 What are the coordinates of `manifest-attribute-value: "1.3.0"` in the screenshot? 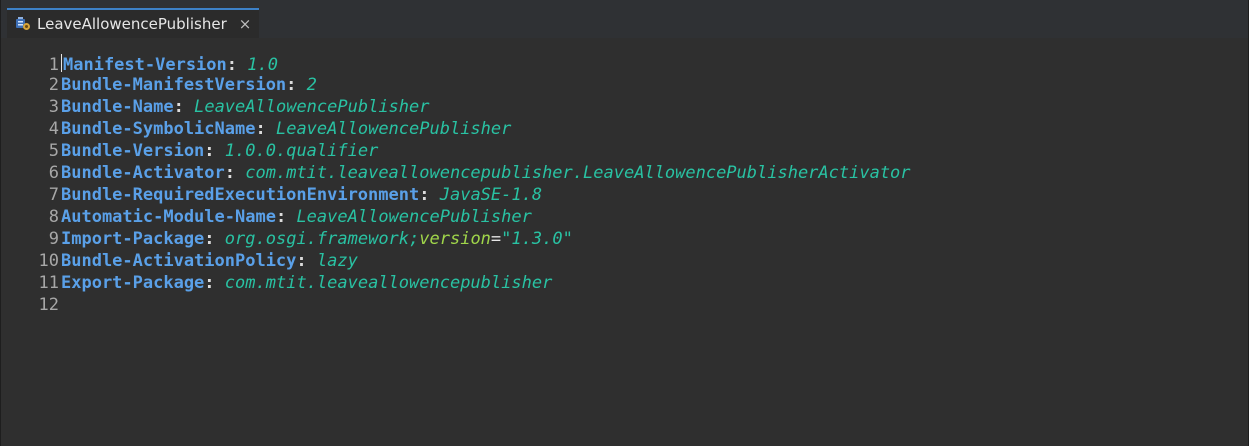 It's located at (537, 239).